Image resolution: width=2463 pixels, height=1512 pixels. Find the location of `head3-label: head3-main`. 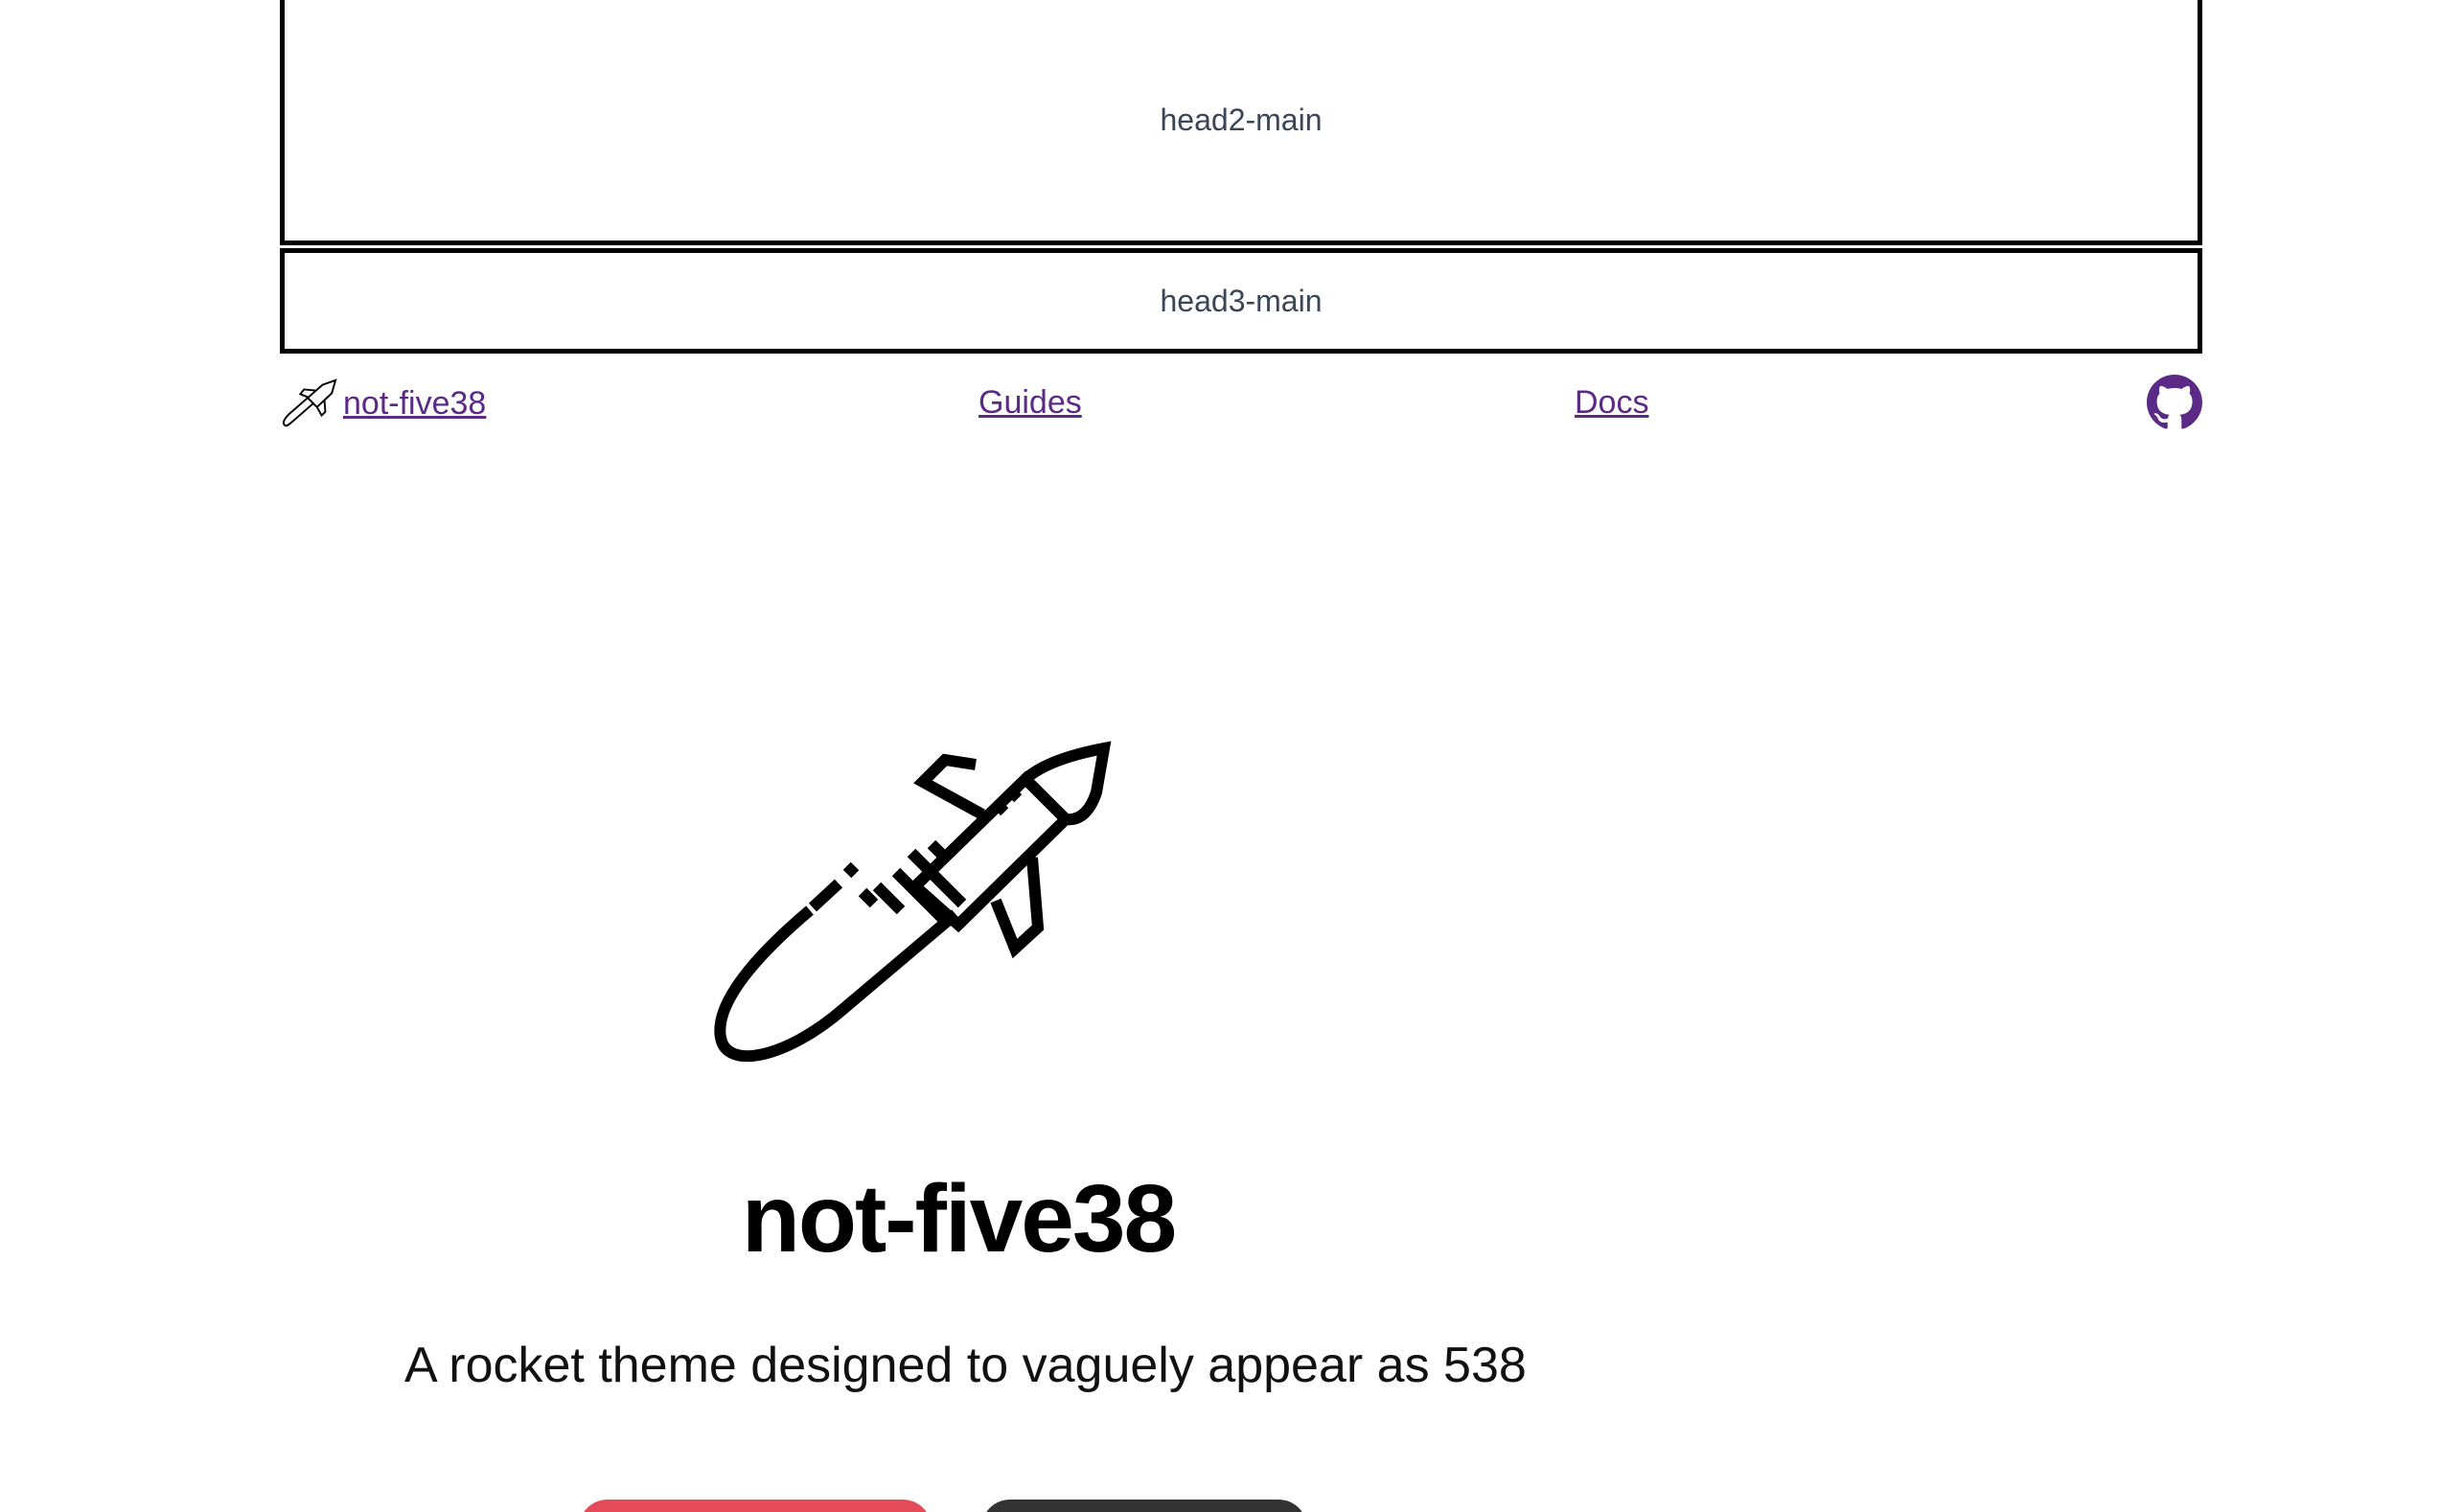

head3-label: head3-main is located at coordinates (1242, 300).